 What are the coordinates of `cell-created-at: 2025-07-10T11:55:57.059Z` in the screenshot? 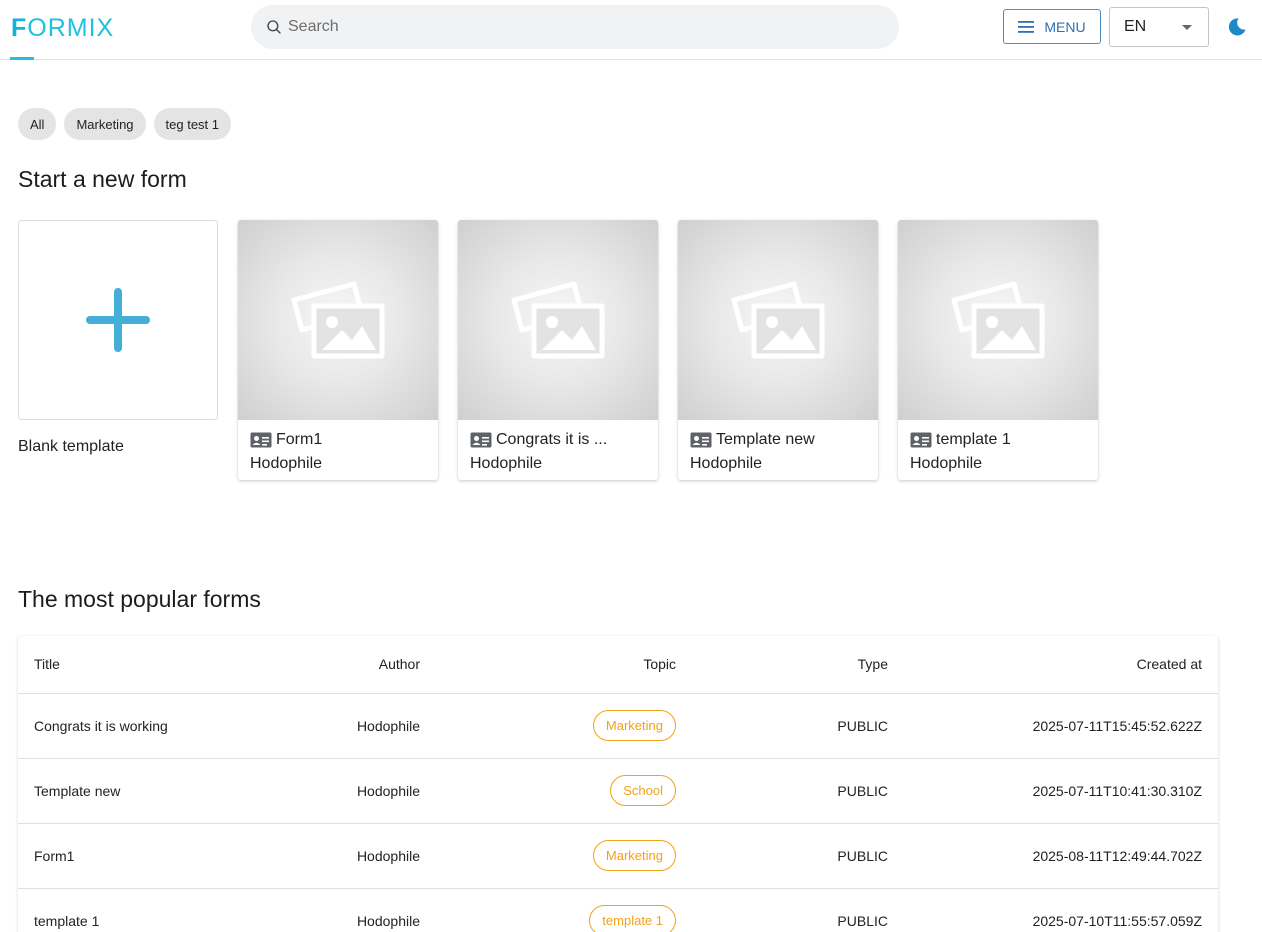 It's located at (1061, 910).